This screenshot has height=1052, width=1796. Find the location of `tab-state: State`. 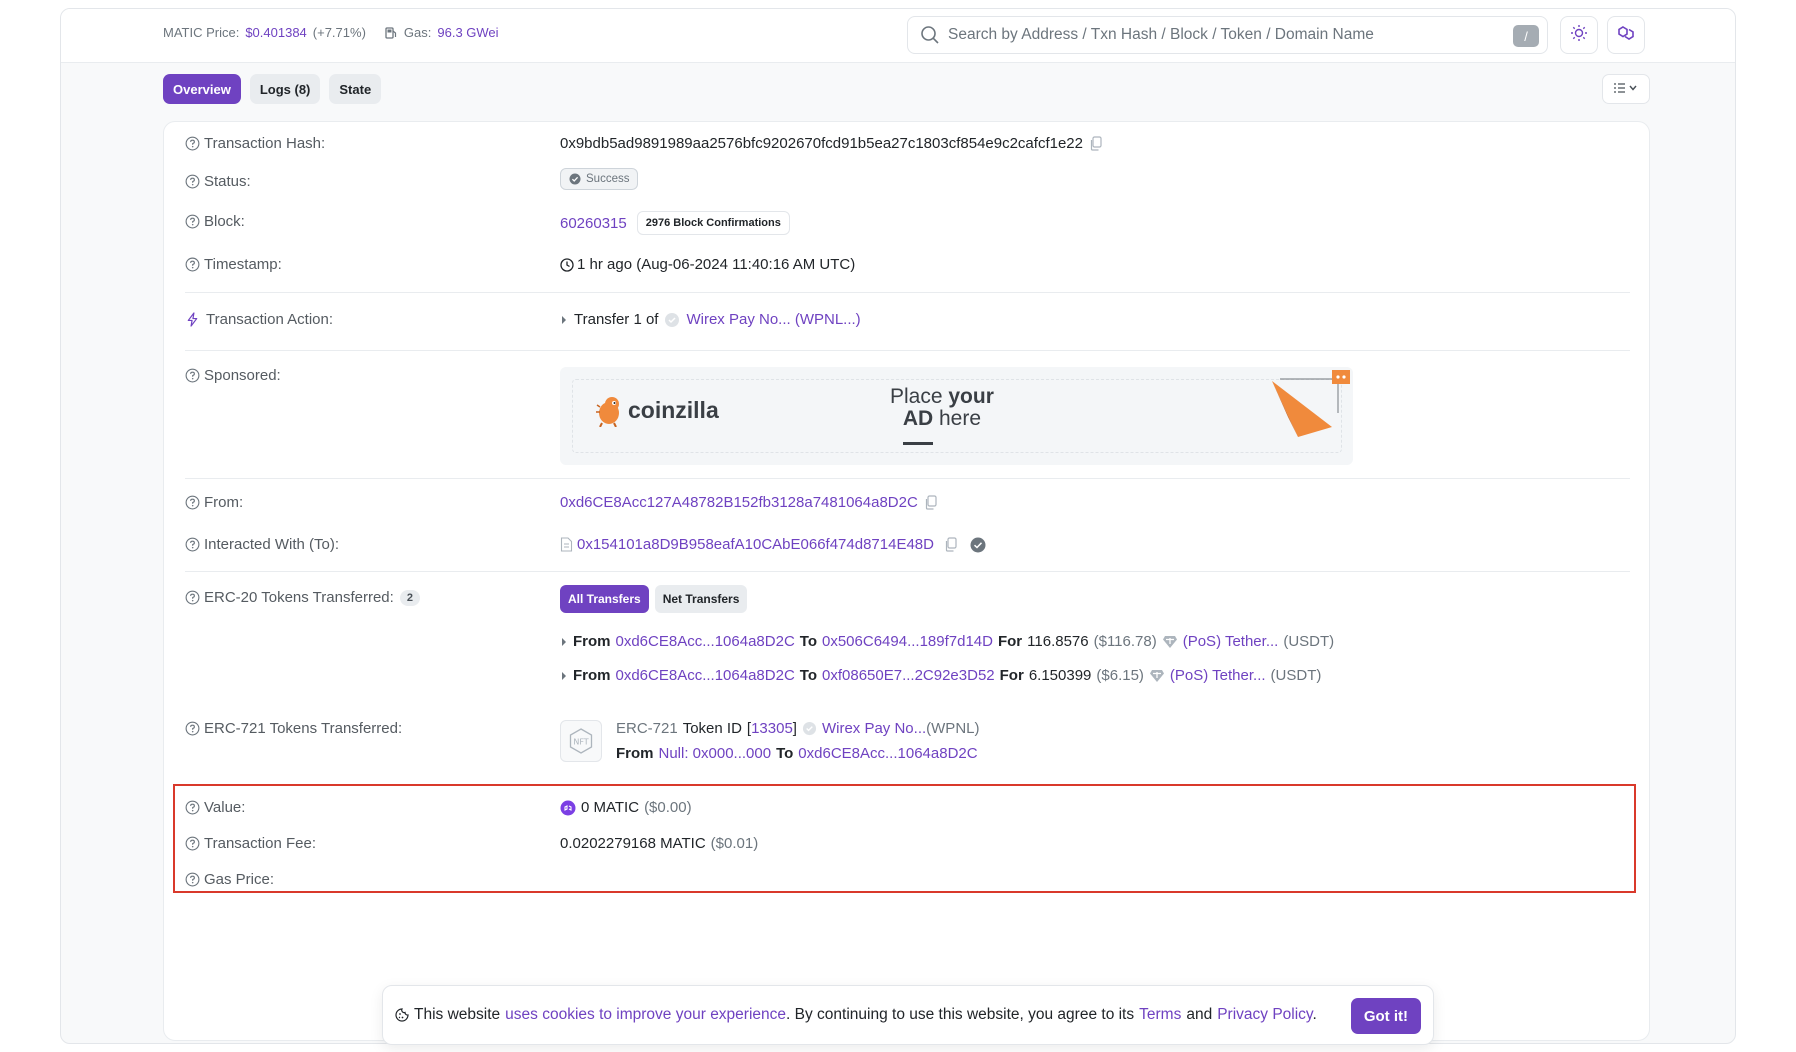

tab-state: State is located at coordinates (355, 89).